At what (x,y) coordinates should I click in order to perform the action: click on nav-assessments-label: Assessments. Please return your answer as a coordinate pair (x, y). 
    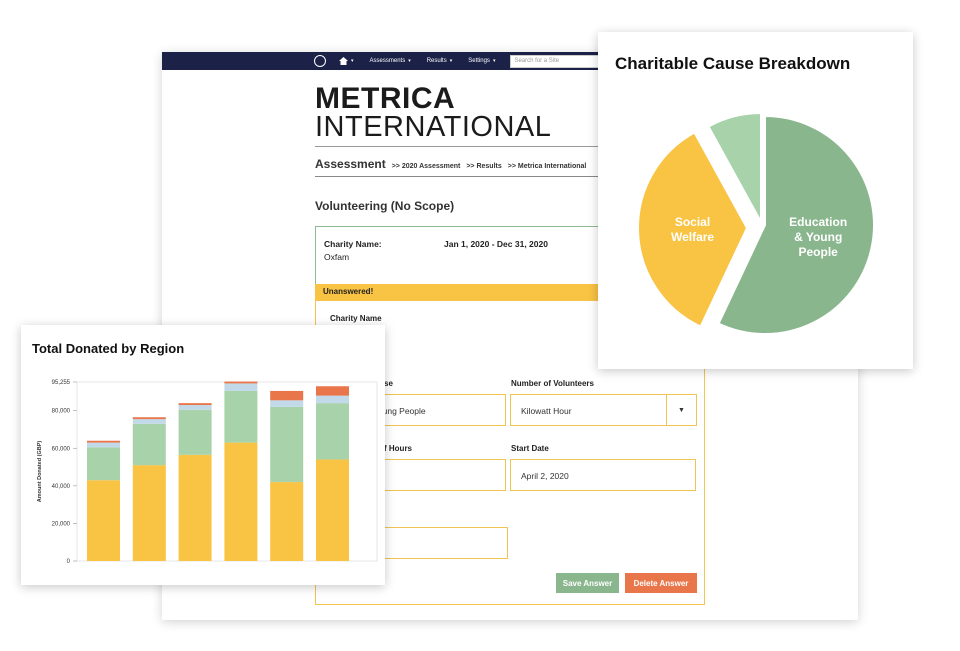
    Looking at the image, I should click on (387, 61).